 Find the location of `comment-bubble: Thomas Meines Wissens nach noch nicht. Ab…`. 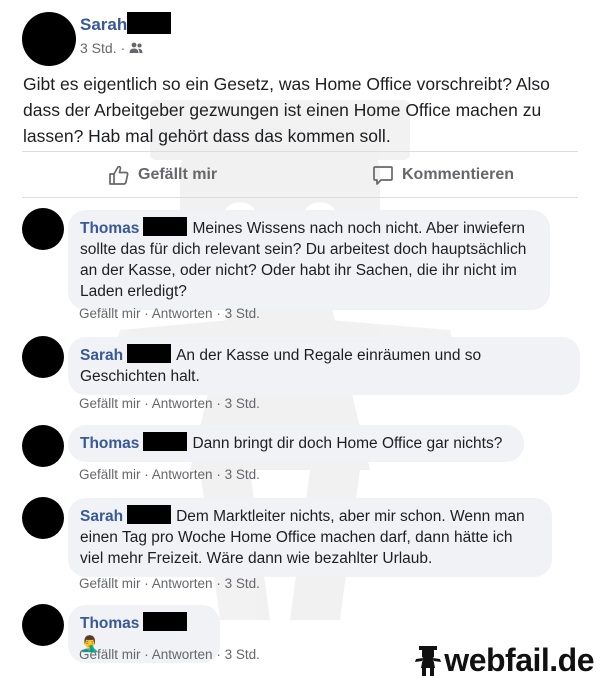

comment-bubble: Thomas Meines Wissens nach noch nicht. Ab… is located at coordinates (309, 260).